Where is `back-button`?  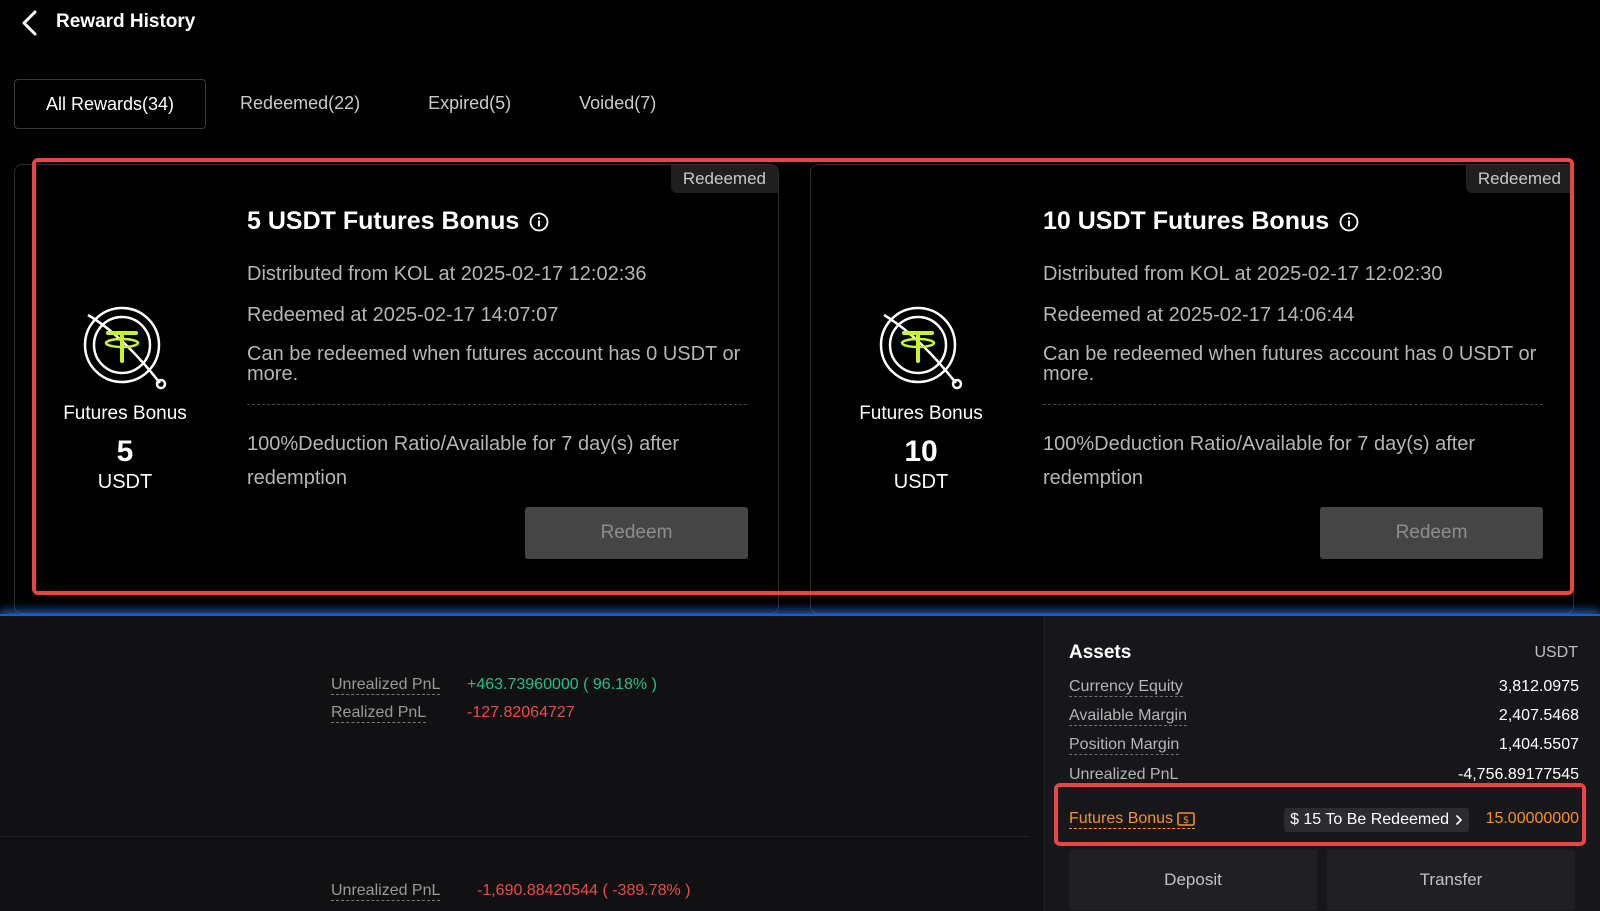
back-button is located at coordinates (31, 23).